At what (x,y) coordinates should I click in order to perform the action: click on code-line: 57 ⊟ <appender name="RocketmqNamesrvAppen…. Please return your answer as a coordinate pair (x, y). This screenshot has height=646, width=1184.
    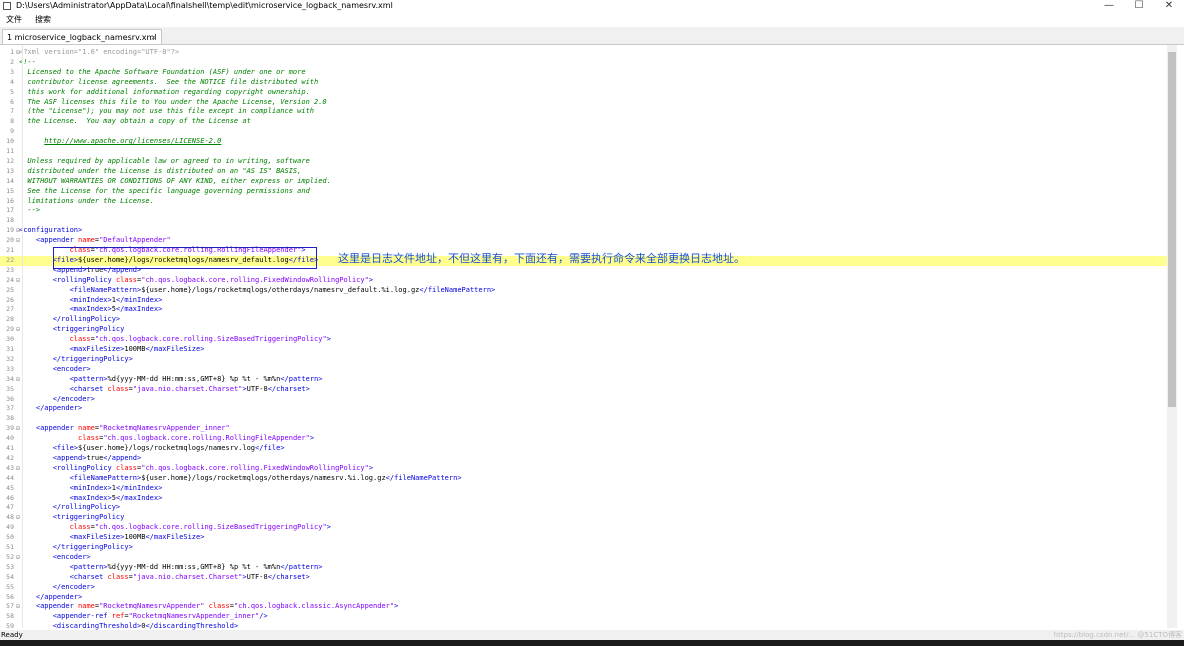
    Looking at the image, I should click on (583, 607).